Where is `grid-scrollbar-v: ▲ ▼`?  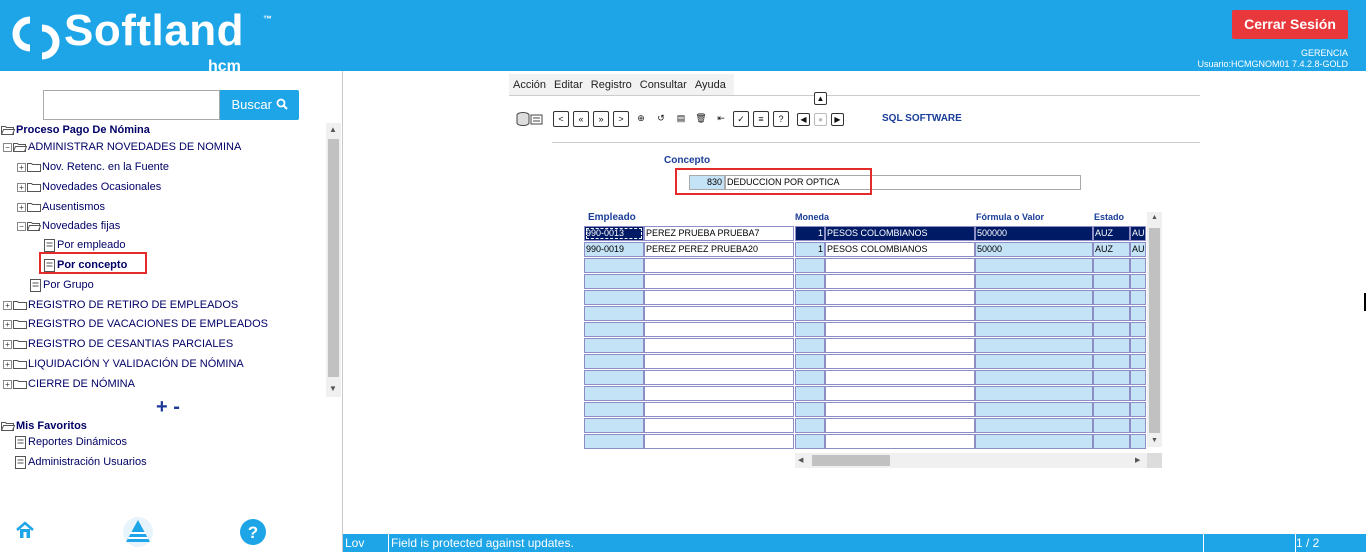 grid-scrollbar-v: ▲ ▼ is located at coordinates (1154, 329).